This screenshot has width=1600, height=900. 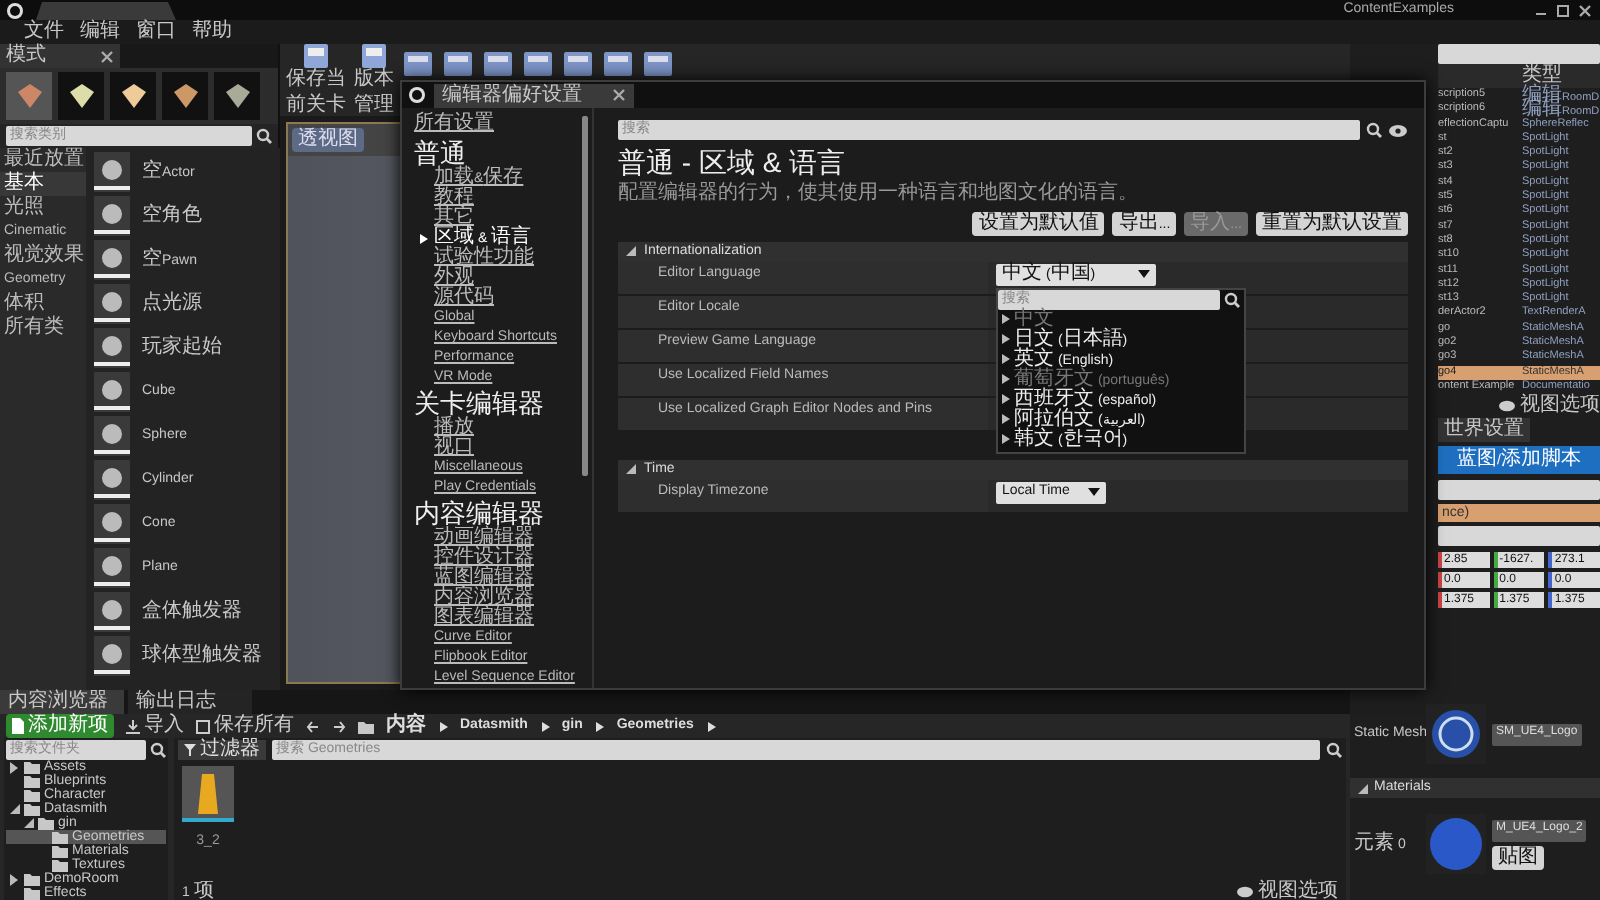 I want to click on nav-link: 蓝图编辑器, so click(x=500, y=578).